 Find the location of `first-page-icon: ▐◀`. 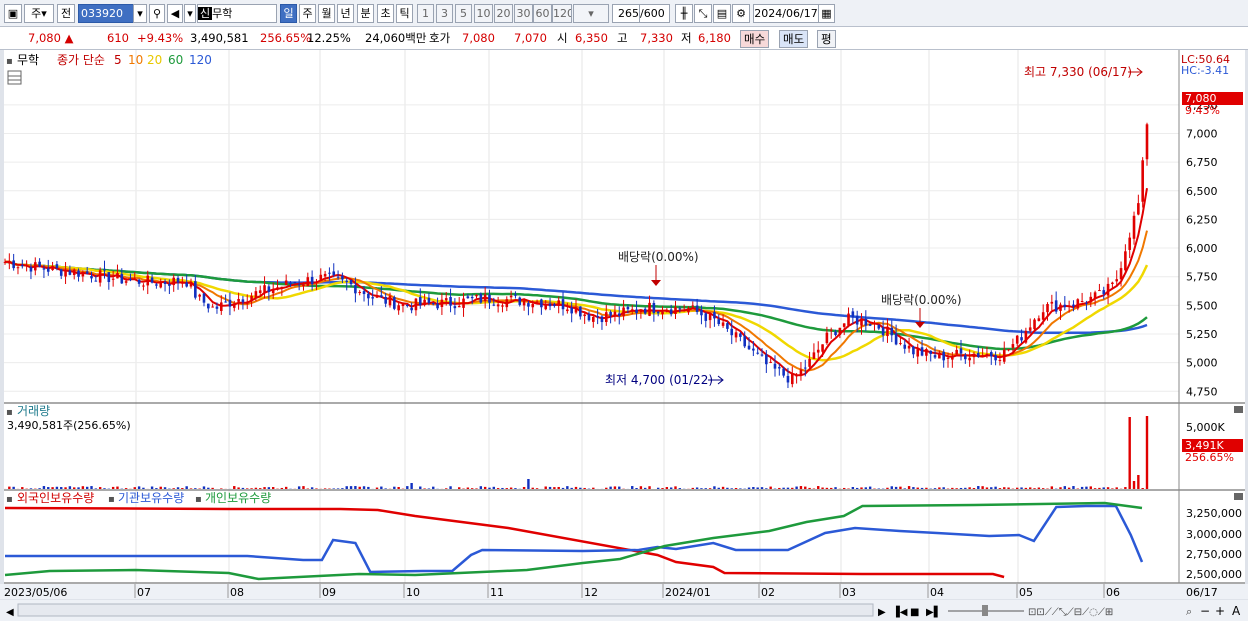

first-page-icon: ▐◀ is located at coordinates (900, 611).